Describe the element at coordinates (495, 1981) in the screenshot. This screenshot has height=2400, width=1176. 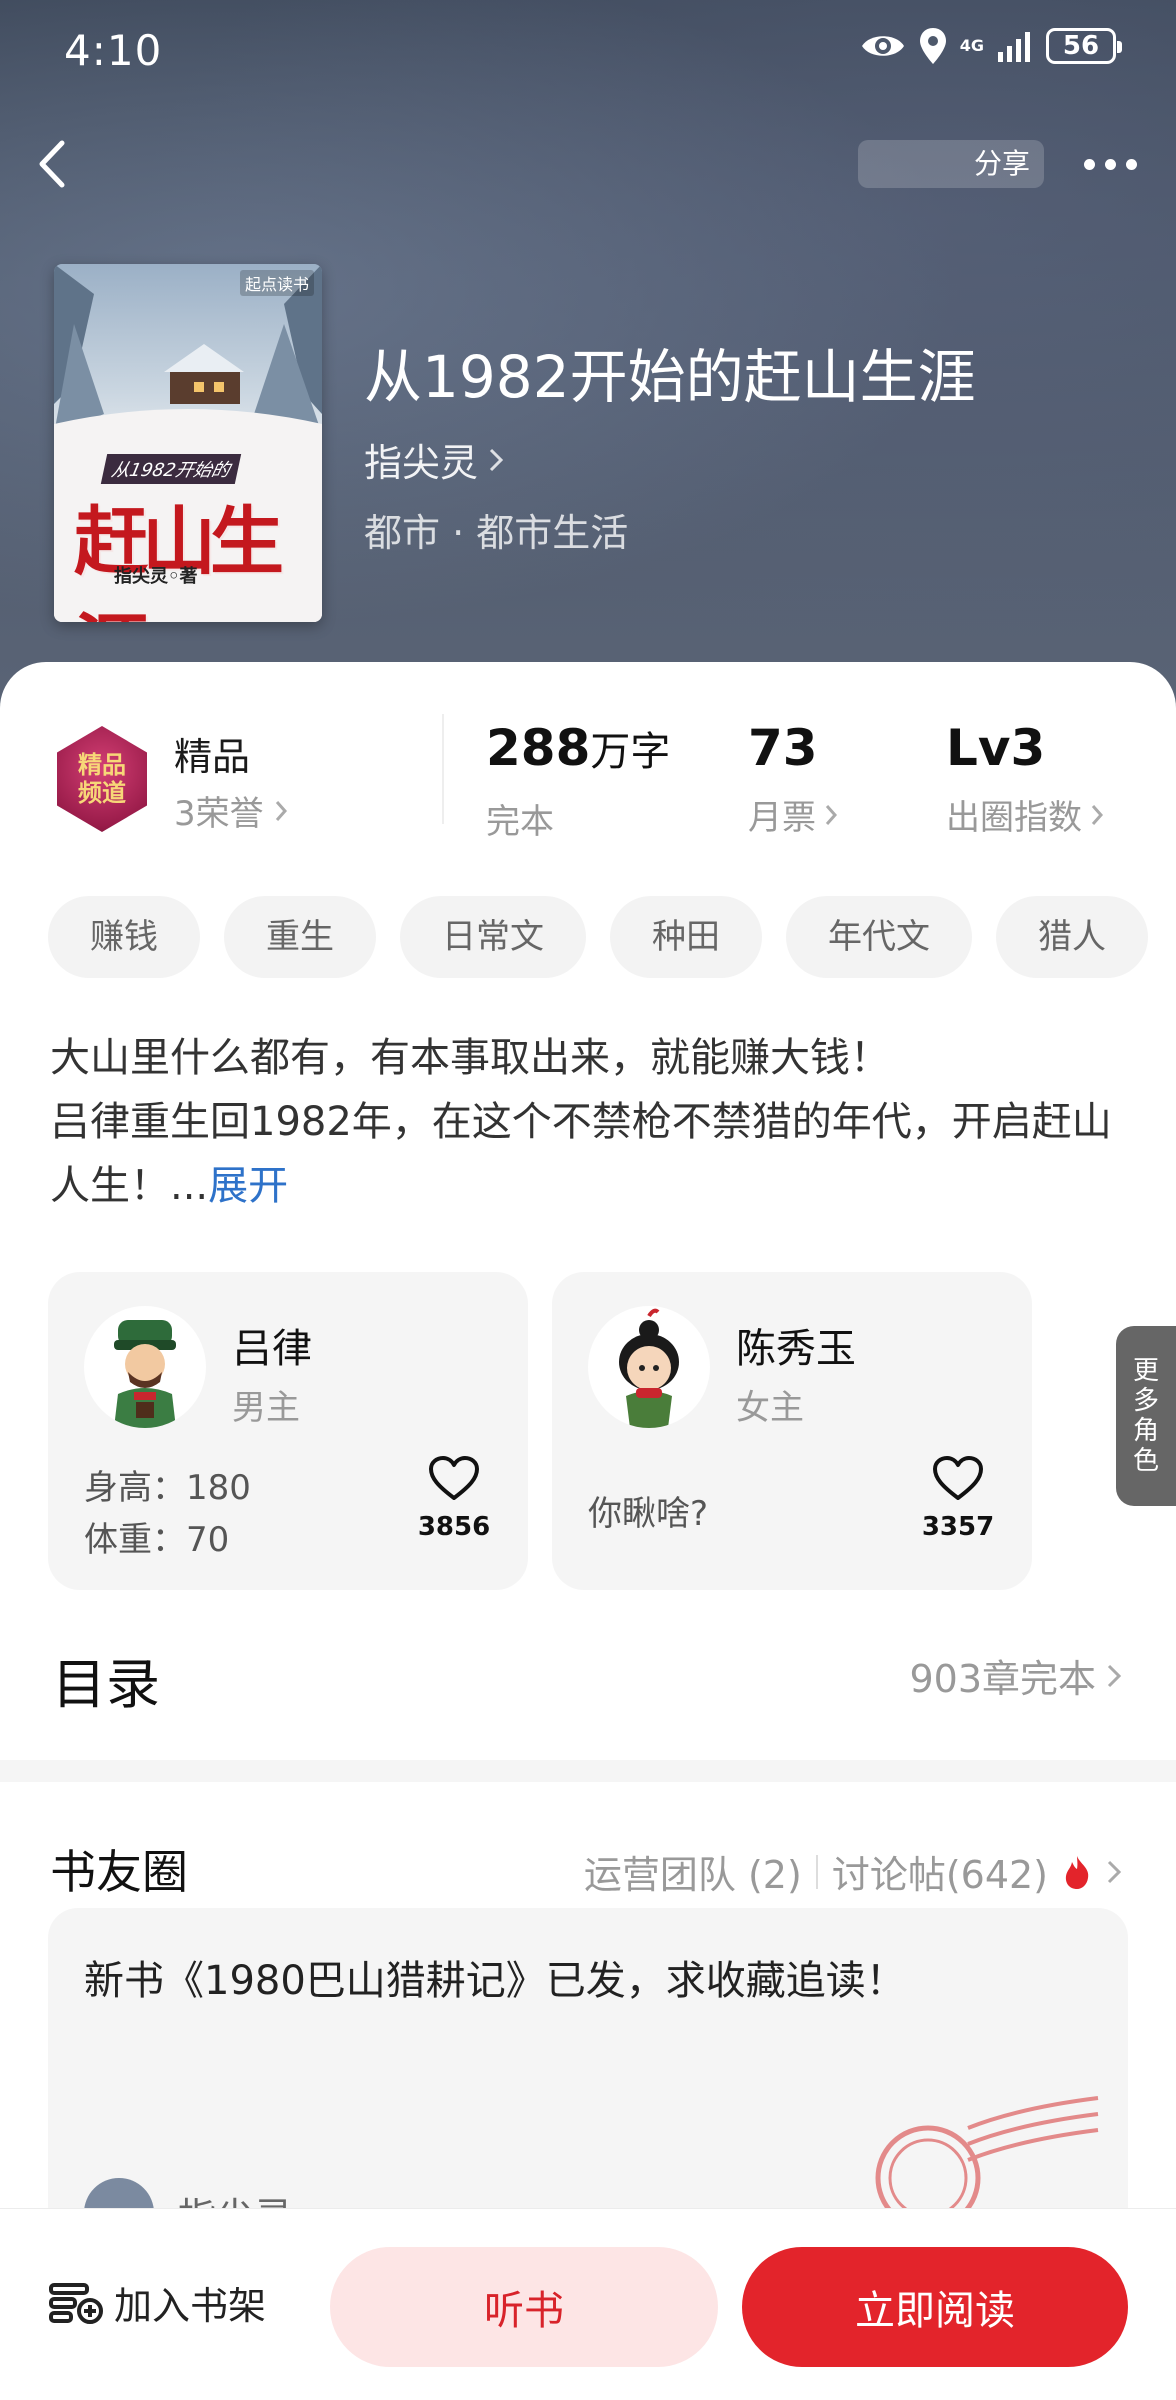
I see `post-text: 新书《1980巴山猎耕记》已发，求收藏追读！` at that location.